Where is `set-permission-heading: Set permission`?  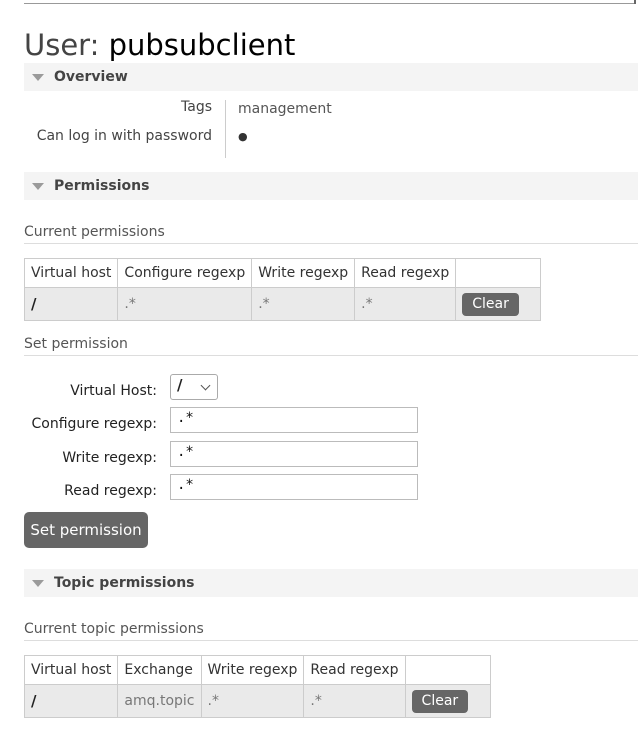
set-permission-heading: Set permission is located at coordinates (331, 346).